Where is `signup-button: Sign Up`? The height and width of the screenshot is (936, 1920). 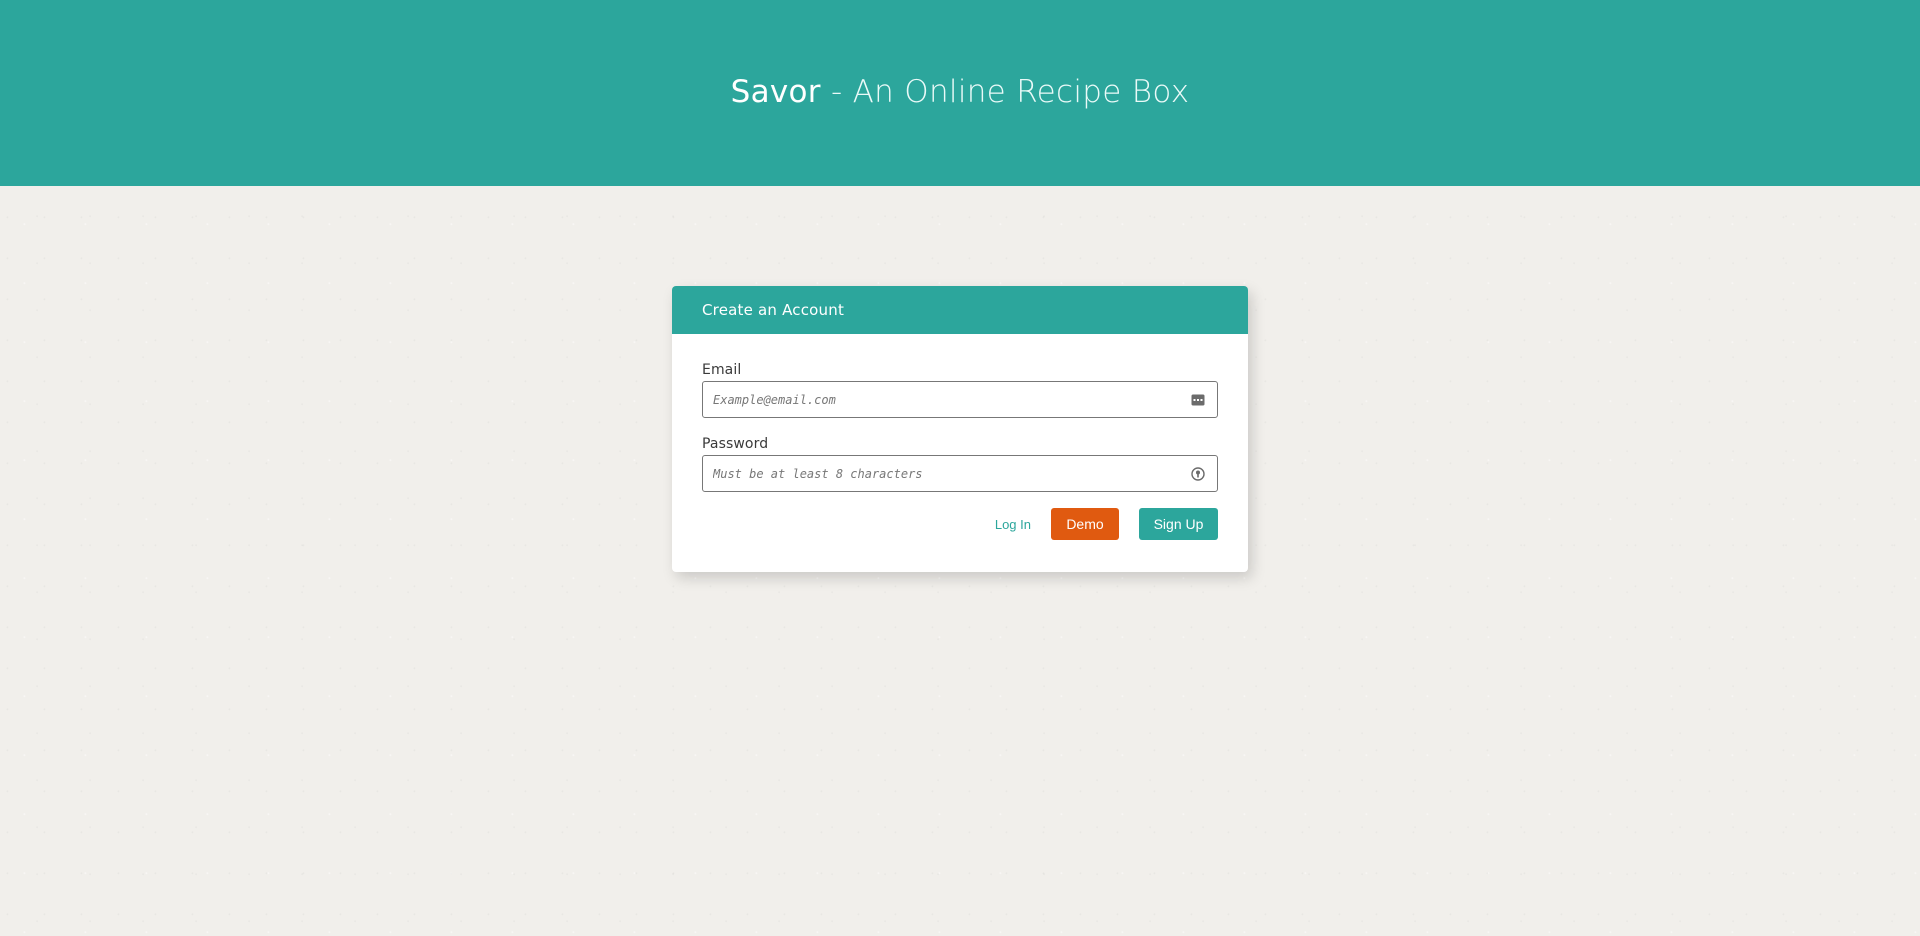
signup-button: Sign Up is located at coordinates (1178, 524).